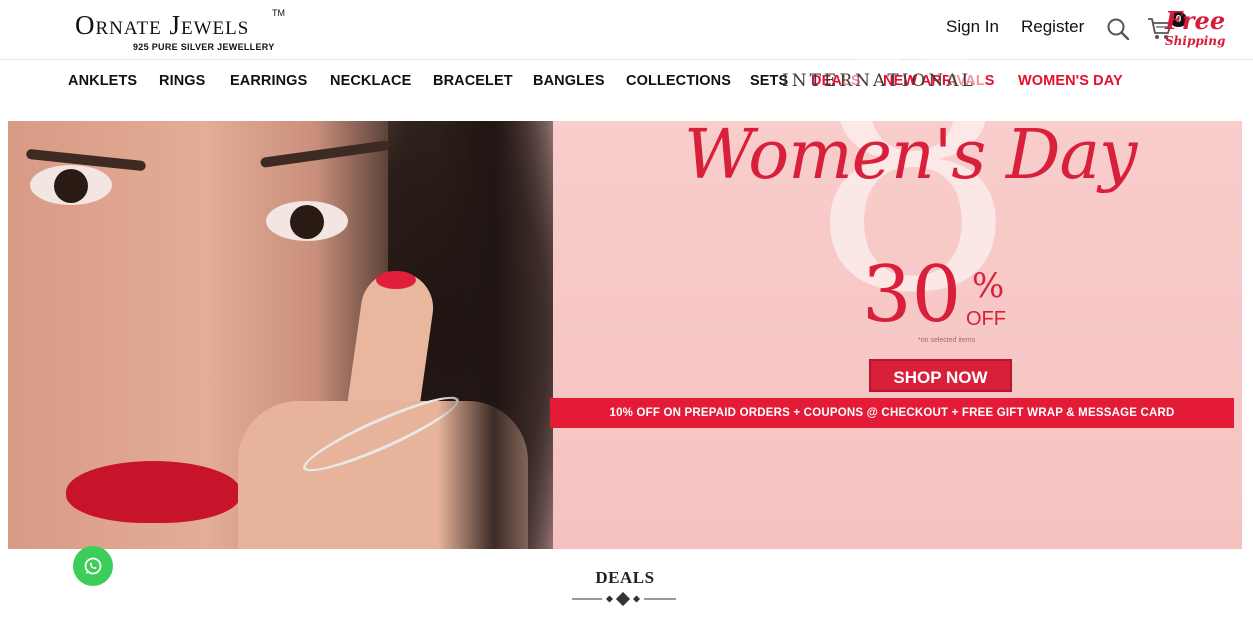  Describe the element at coordinates (153, 492) in the screenshot. I see `lips` at that location.